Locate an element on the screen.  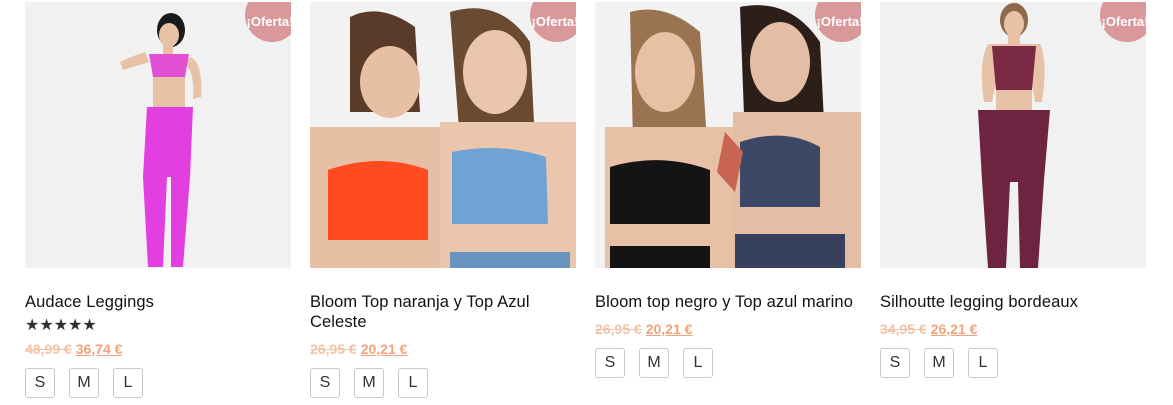
product-title: Bloom Top naranja y Top Azul Celeste is located at coordinates (443, 312).